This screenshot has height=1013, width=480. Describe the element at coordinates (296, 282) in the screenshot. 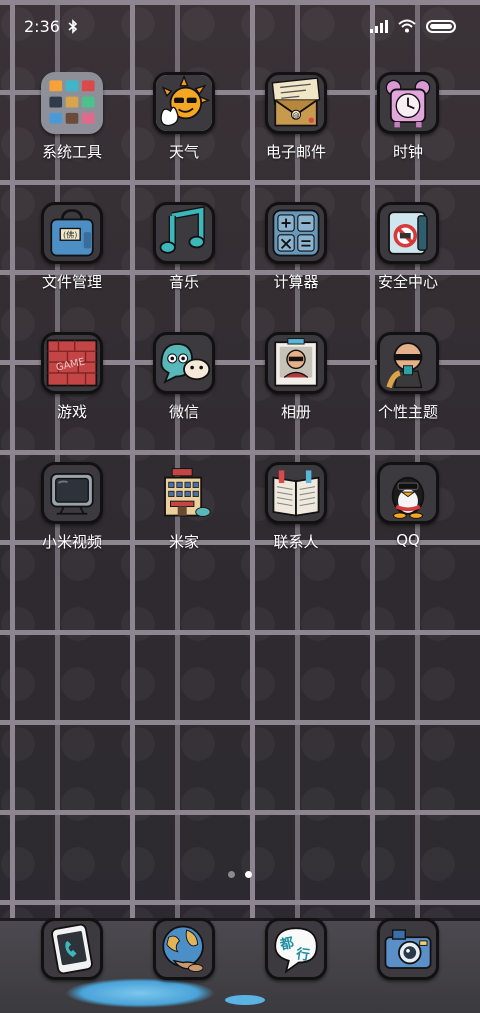

I see `app-label: 计算器` at that location.